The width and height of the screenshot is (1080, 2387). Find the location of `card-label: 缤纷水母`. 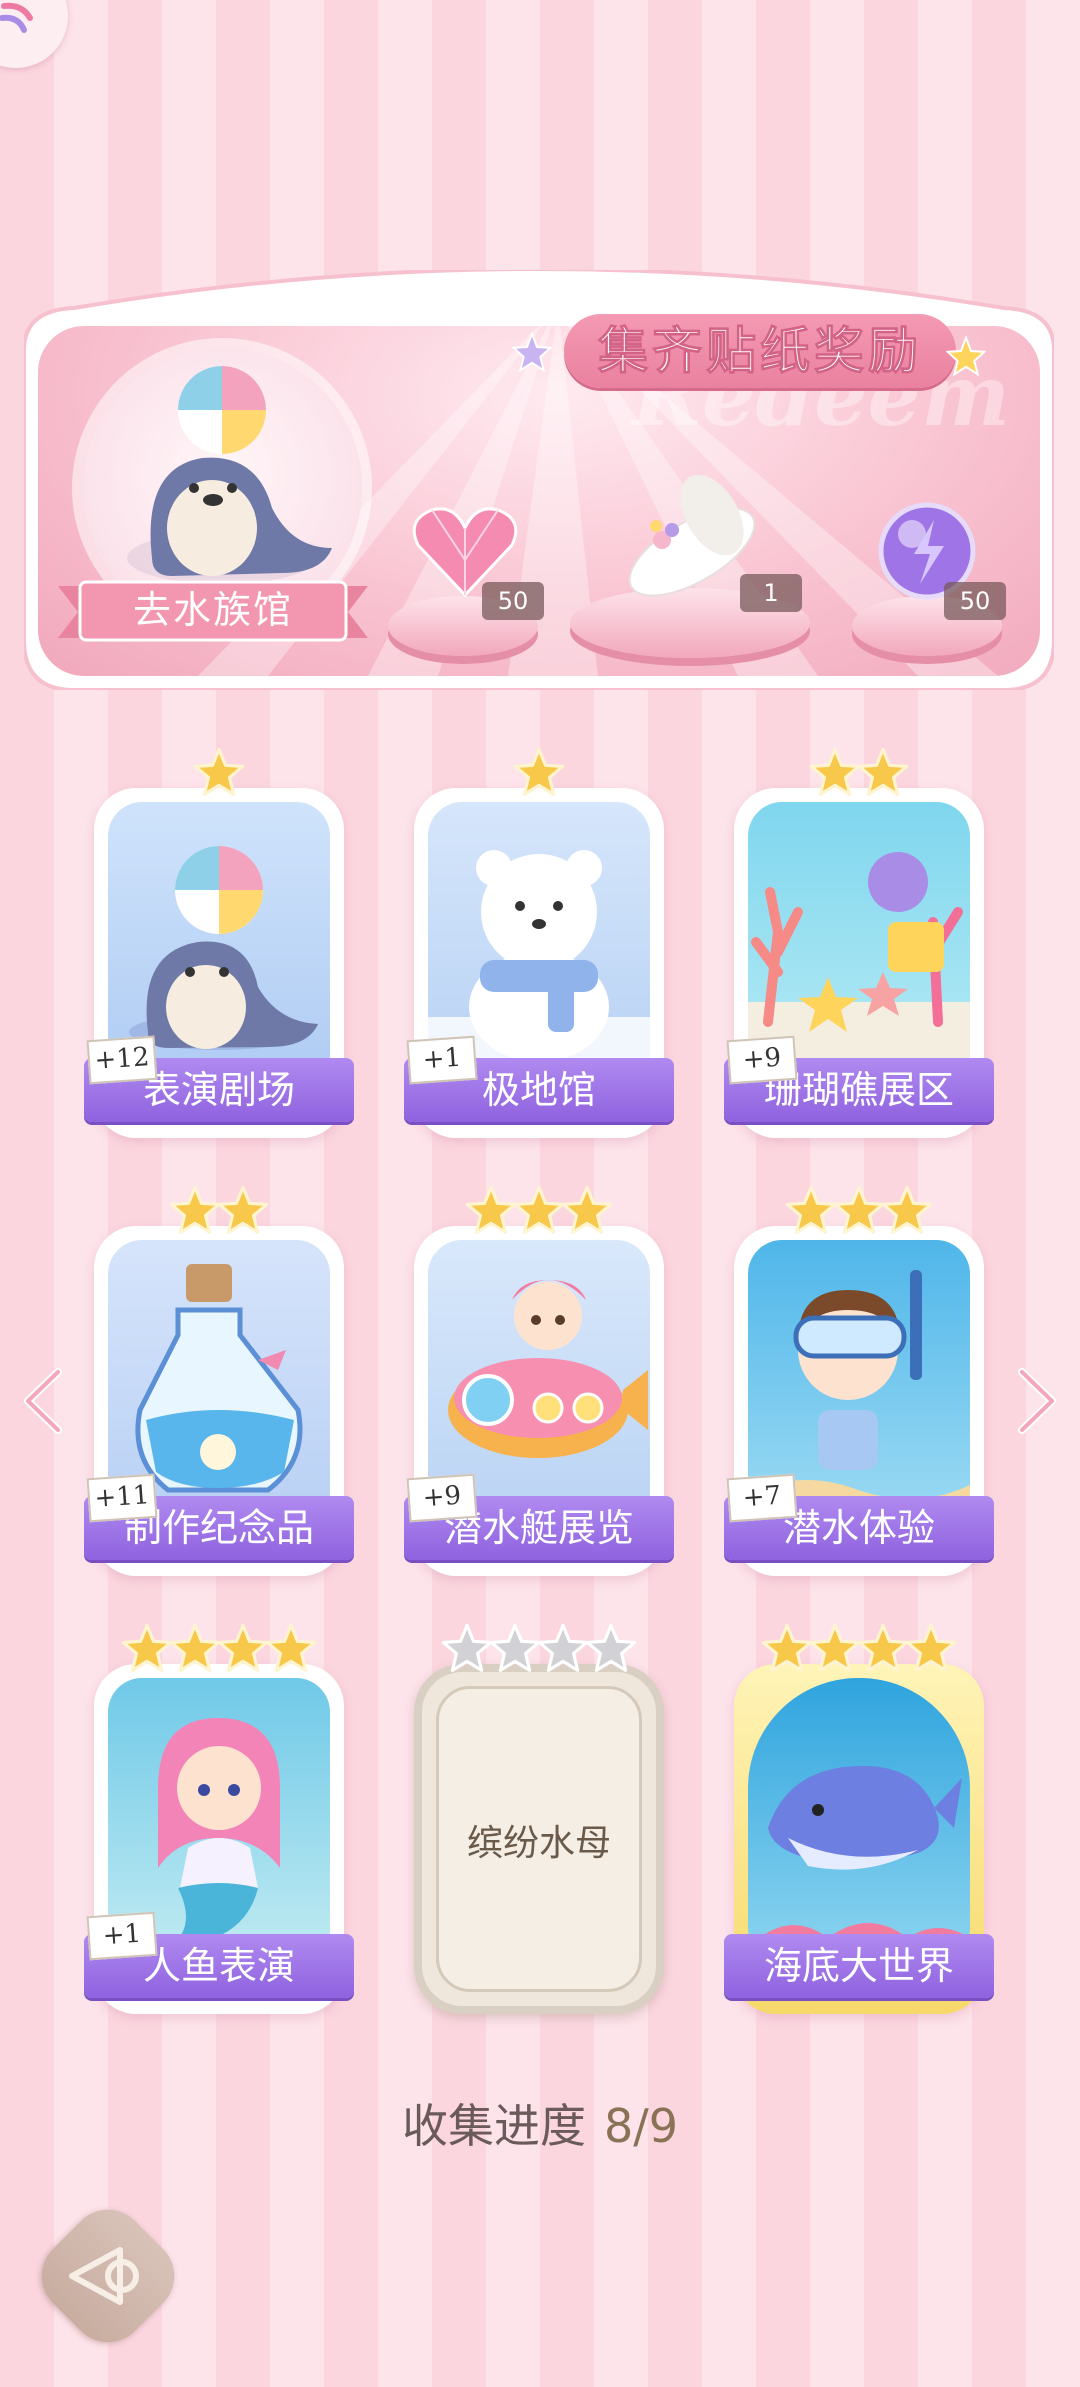

card-label: 缤纷水母 is located at coordinates (538, 1843).